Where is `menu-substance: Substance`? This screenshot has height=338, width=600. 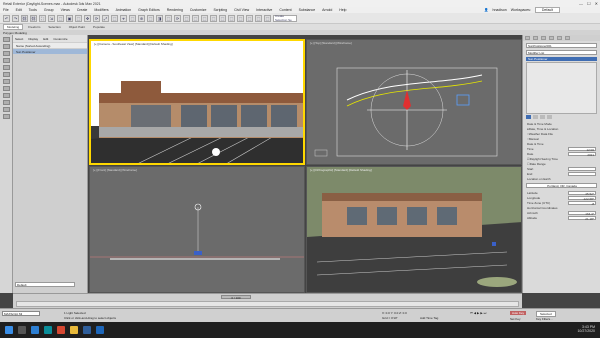
menu-substance: Substance is located at coordinates (307, 10).